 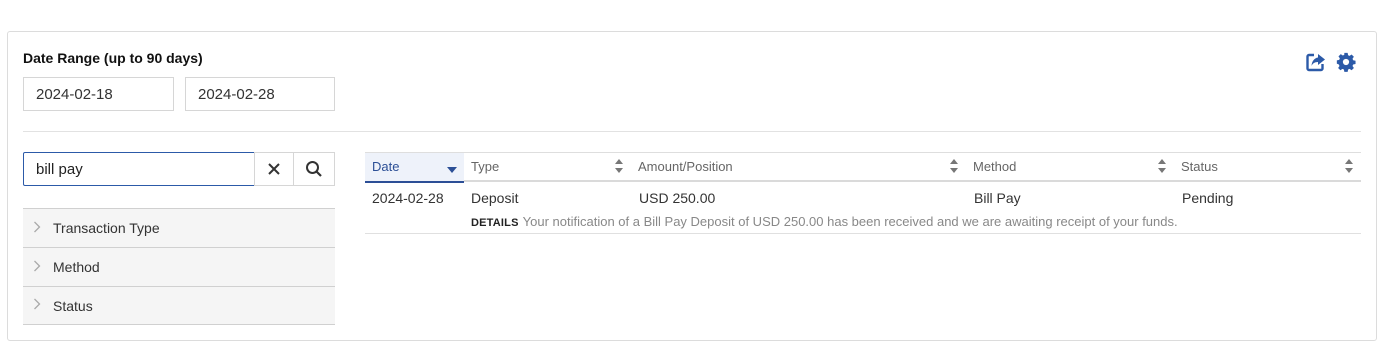 I want to click on divider, so click(x=692, y=131).